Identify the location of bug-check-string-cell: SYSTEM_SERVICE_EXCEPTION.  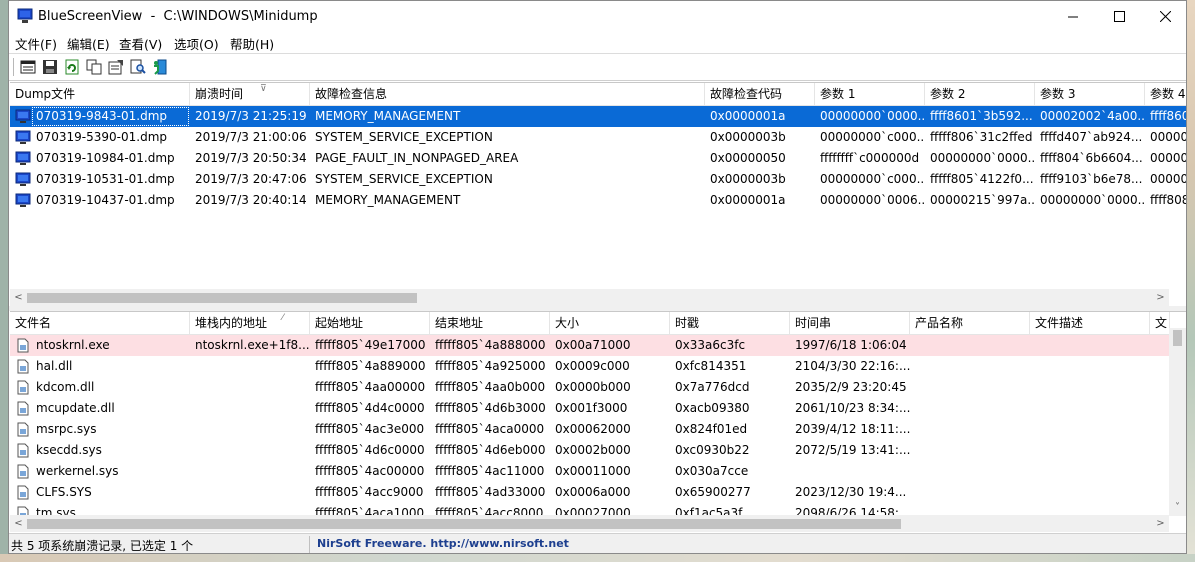
(404, 137).